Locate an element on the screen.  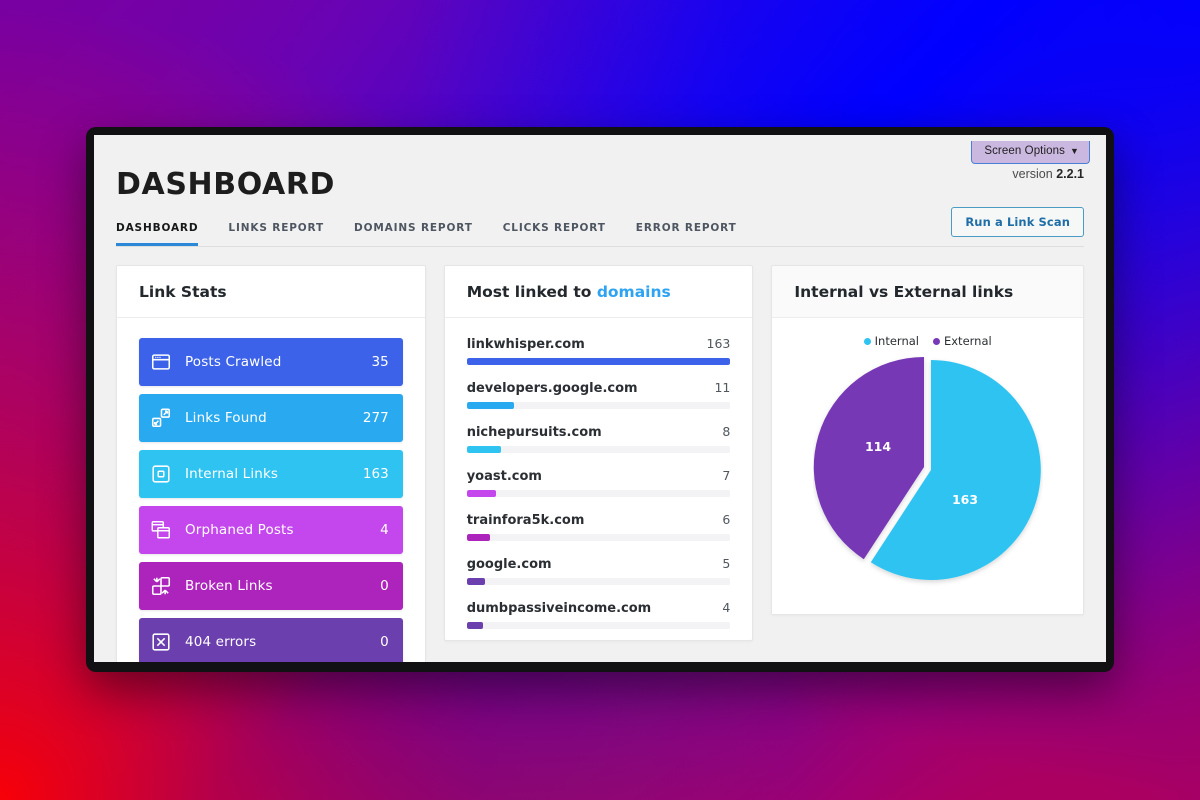
list-item: linkwhisper.com 163 is located at coordinates (598, 350).